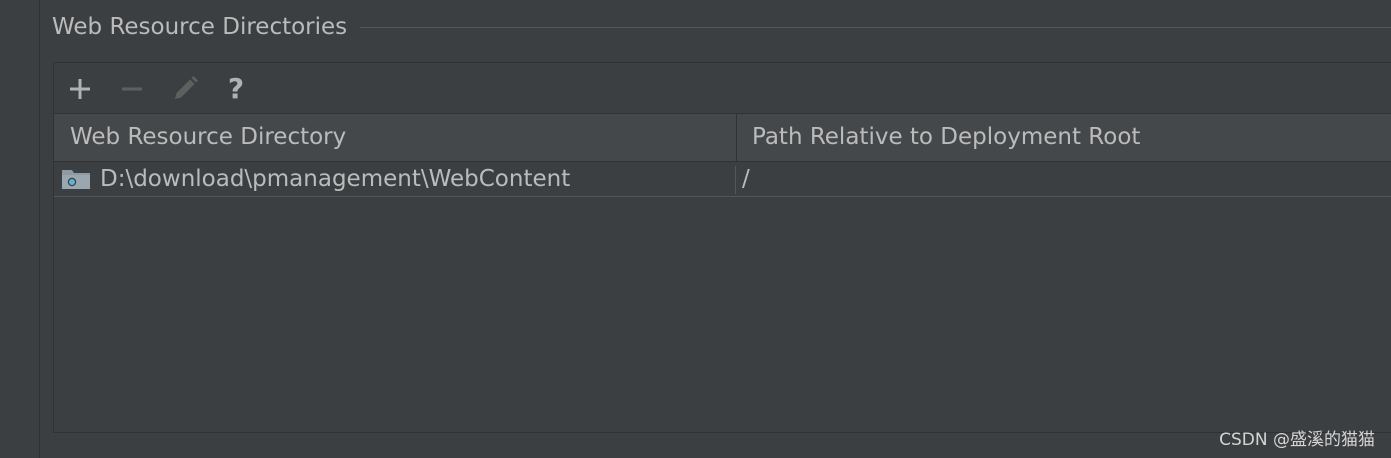  Describe the element at coordinates (76, 179) in the screenshot. I see `web-folder-icon` at that location.